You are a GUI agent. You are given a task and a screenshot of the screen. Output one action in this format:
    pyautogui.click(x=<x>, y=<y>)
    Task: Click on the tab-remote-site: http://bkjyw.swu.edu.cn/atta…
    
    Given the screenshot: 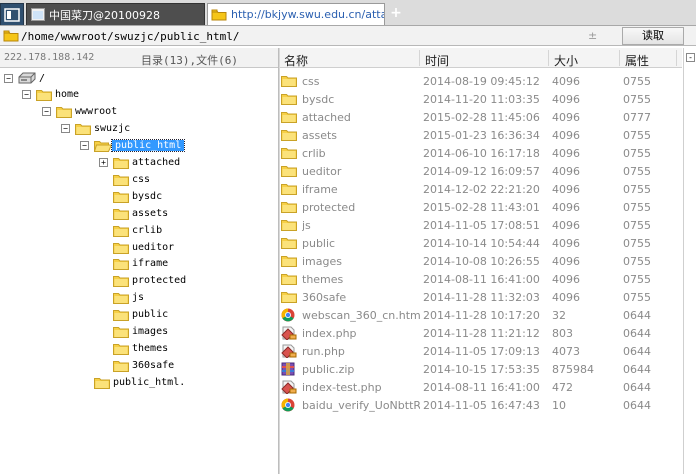 What is the action you would take?
    pyautogui.click(x=296, y=14)
    